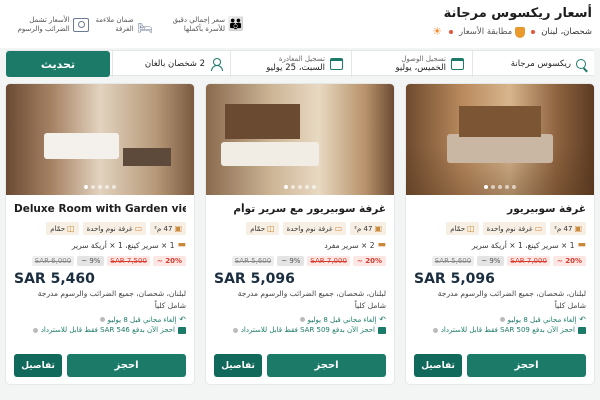 This screenshot has height=400, width=600. Describe the element at coordinates (300, 245) in the screenshot. I see `bed-config: ▬ 2 × سرير مفرد` at that location.